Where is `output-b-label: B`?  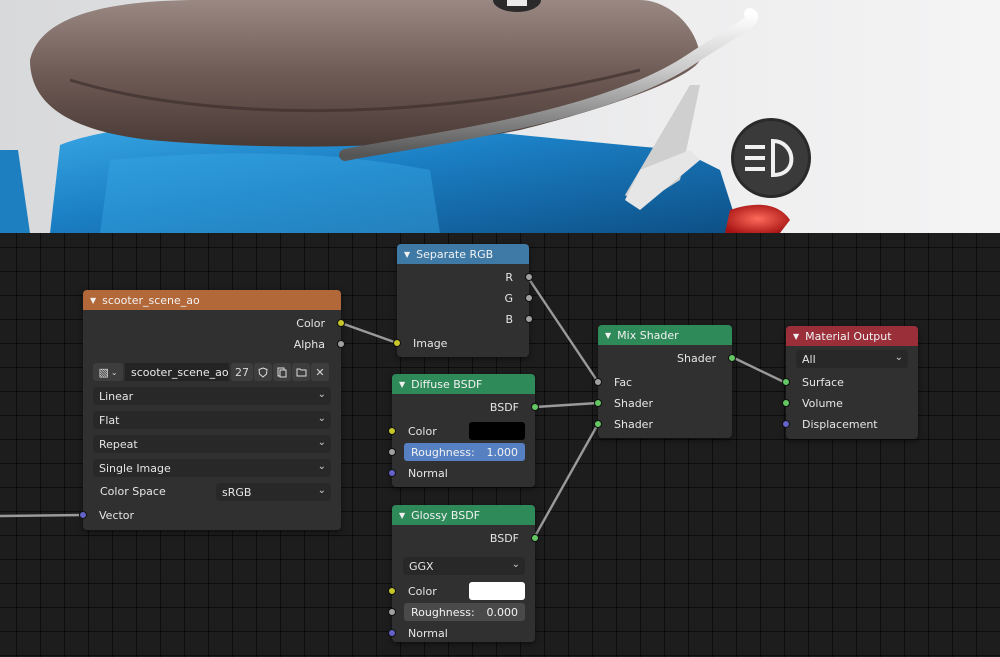
output-b-label: B is located at coordinates (509, 319).